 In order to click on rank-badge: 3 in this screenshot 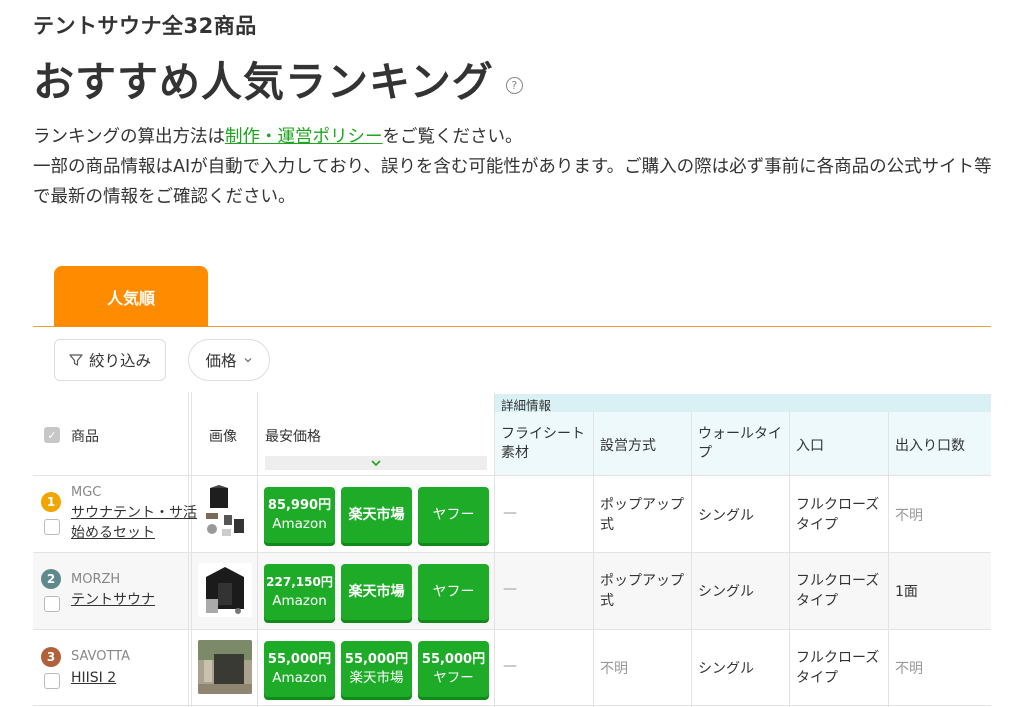, I will do `click(51, 657)`.